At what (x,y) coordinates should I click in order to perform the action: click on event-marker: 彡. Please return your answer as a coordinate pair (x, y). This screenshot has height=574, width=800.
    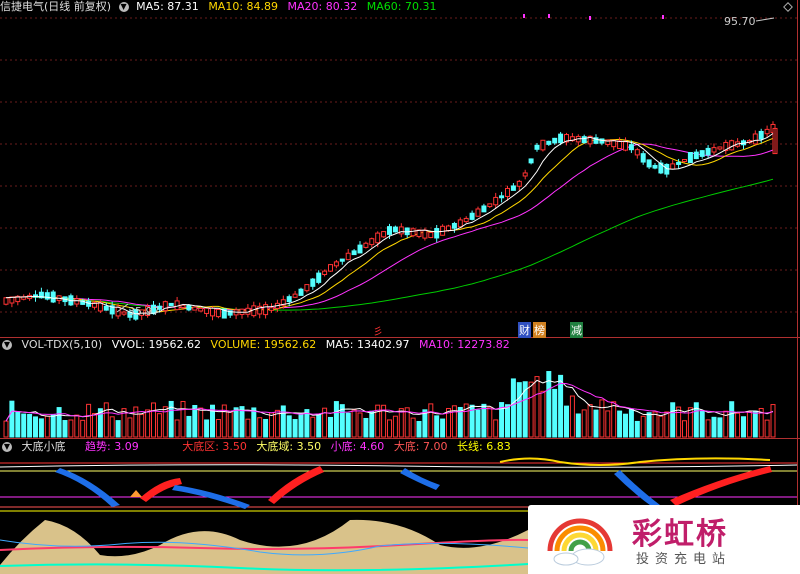
    Looking at the image, I should click on (378, 330).